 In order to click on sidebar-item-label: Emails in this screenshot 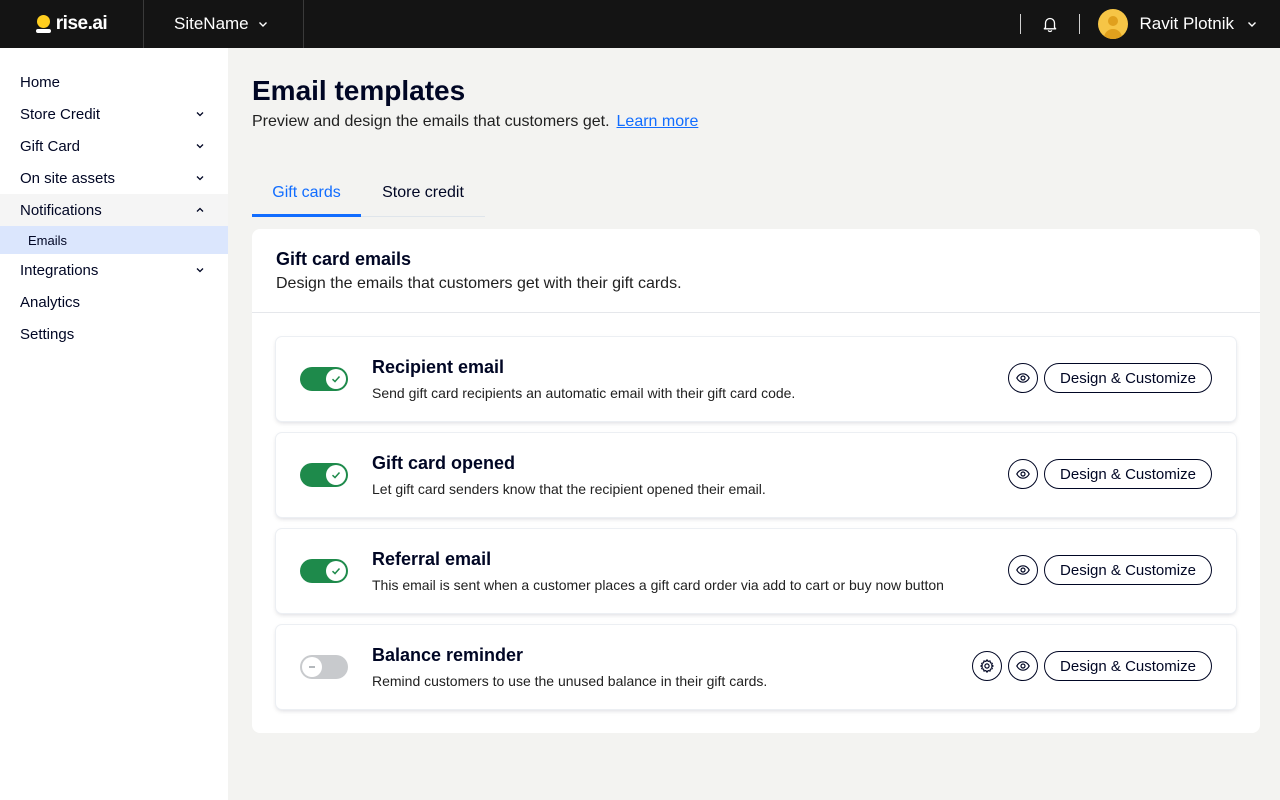, I will do `click(48, 240)`.